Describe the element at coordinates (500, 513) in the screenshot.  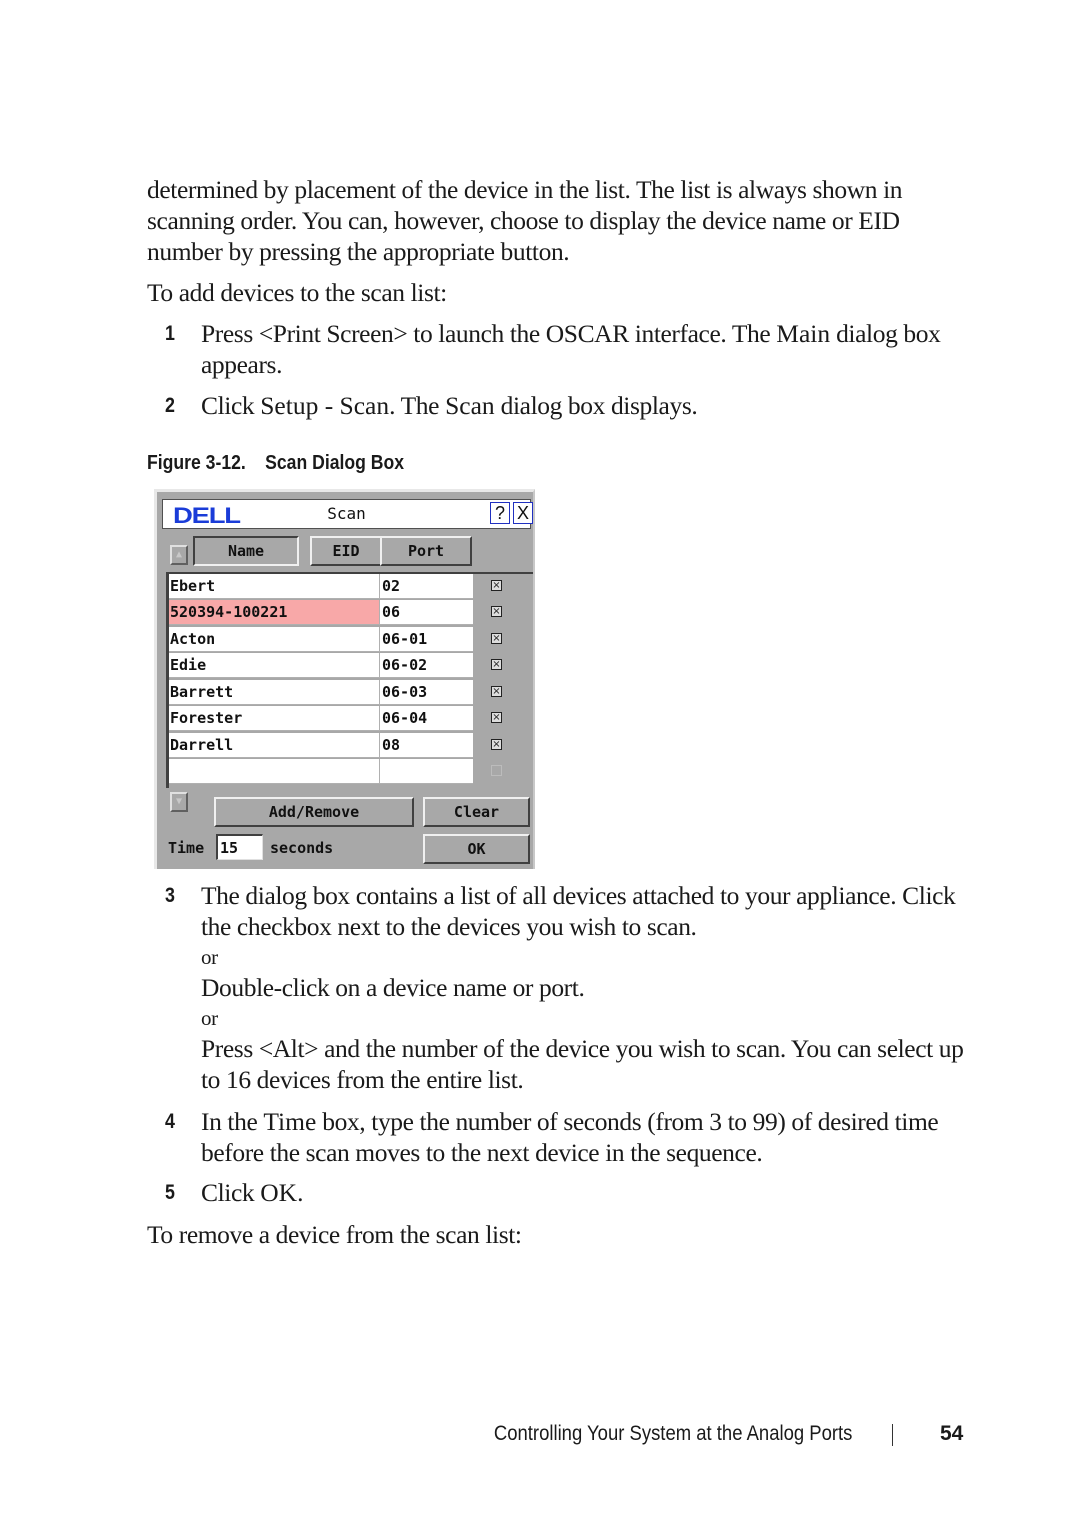
I see `help-icon: ?` at that location.